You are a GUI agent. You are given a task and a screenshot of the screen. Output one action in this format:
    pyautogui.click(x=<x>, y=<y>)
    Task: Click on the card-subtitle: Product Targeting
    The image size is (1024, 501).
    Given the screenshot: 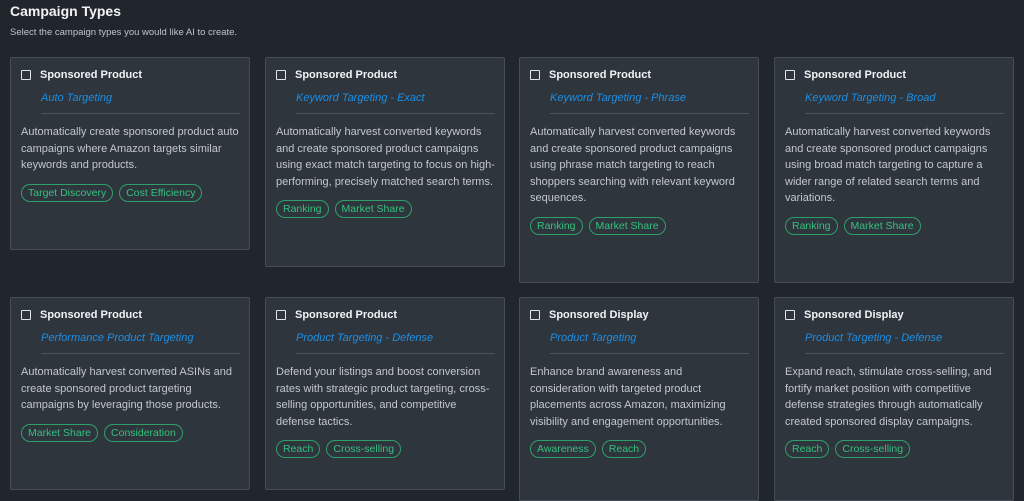 What is the action you would take?
    pyautogui.click(x=593, y=338)
    